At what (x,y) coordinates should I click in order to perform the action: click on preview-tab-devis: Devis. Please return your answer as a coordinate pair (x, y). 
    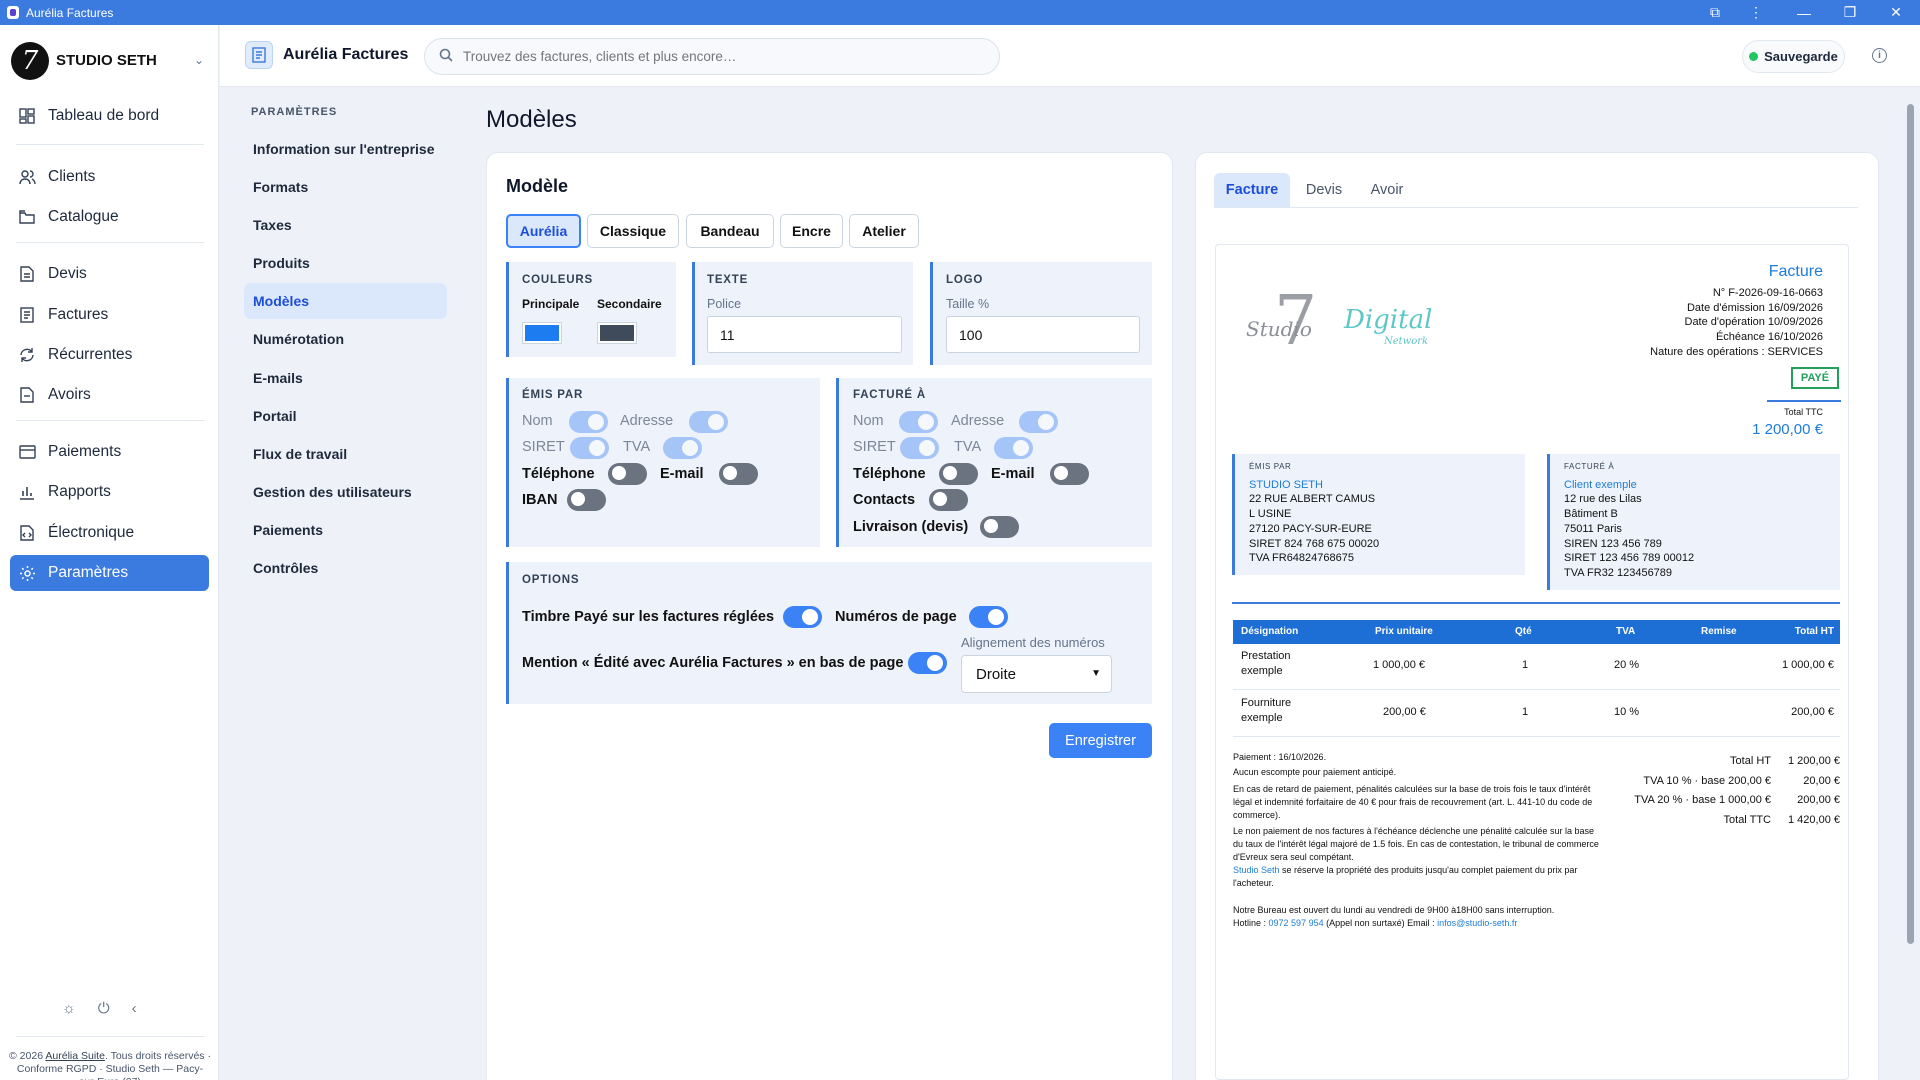
    Looking at the image, I should click on (1324, 190).